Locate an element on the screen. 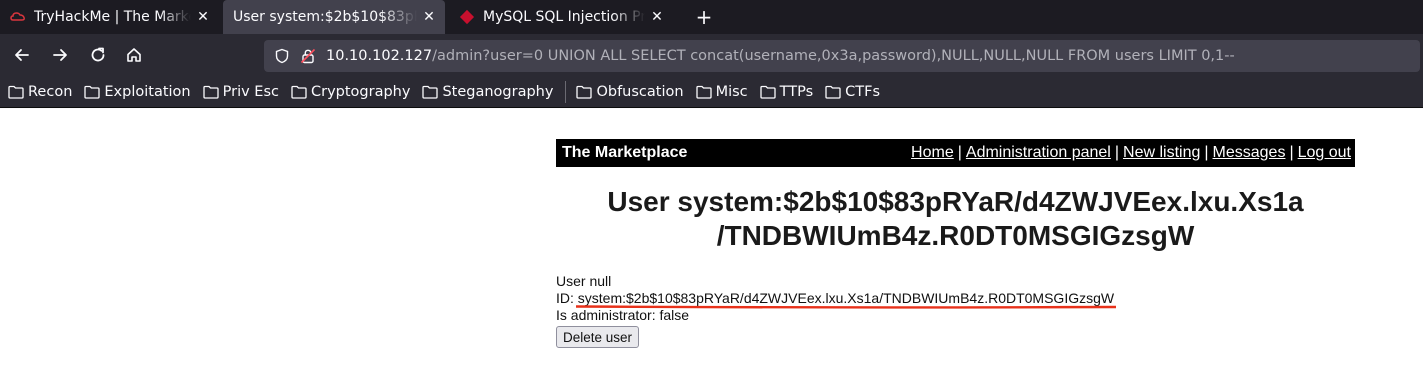 The image size is (1423, 386). bookmark-folder-steganography: Steganography is located at coordinates (487, 92).